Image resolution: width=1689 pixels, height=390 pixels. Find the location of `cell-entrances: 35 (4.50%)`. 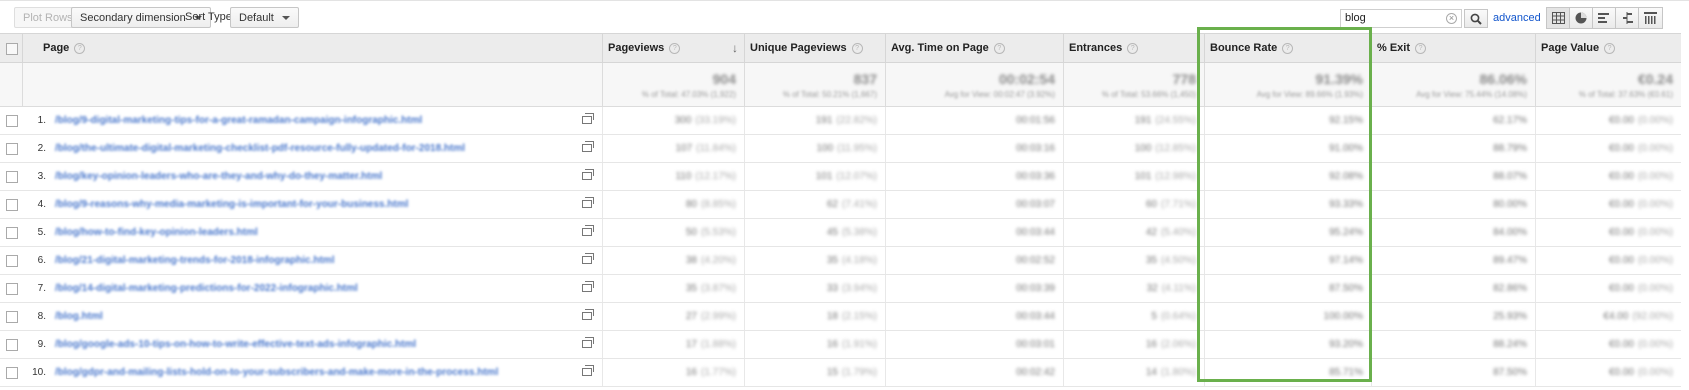

cell-entrances: 35 (4.50%) is located at coordinates (1133, 260).